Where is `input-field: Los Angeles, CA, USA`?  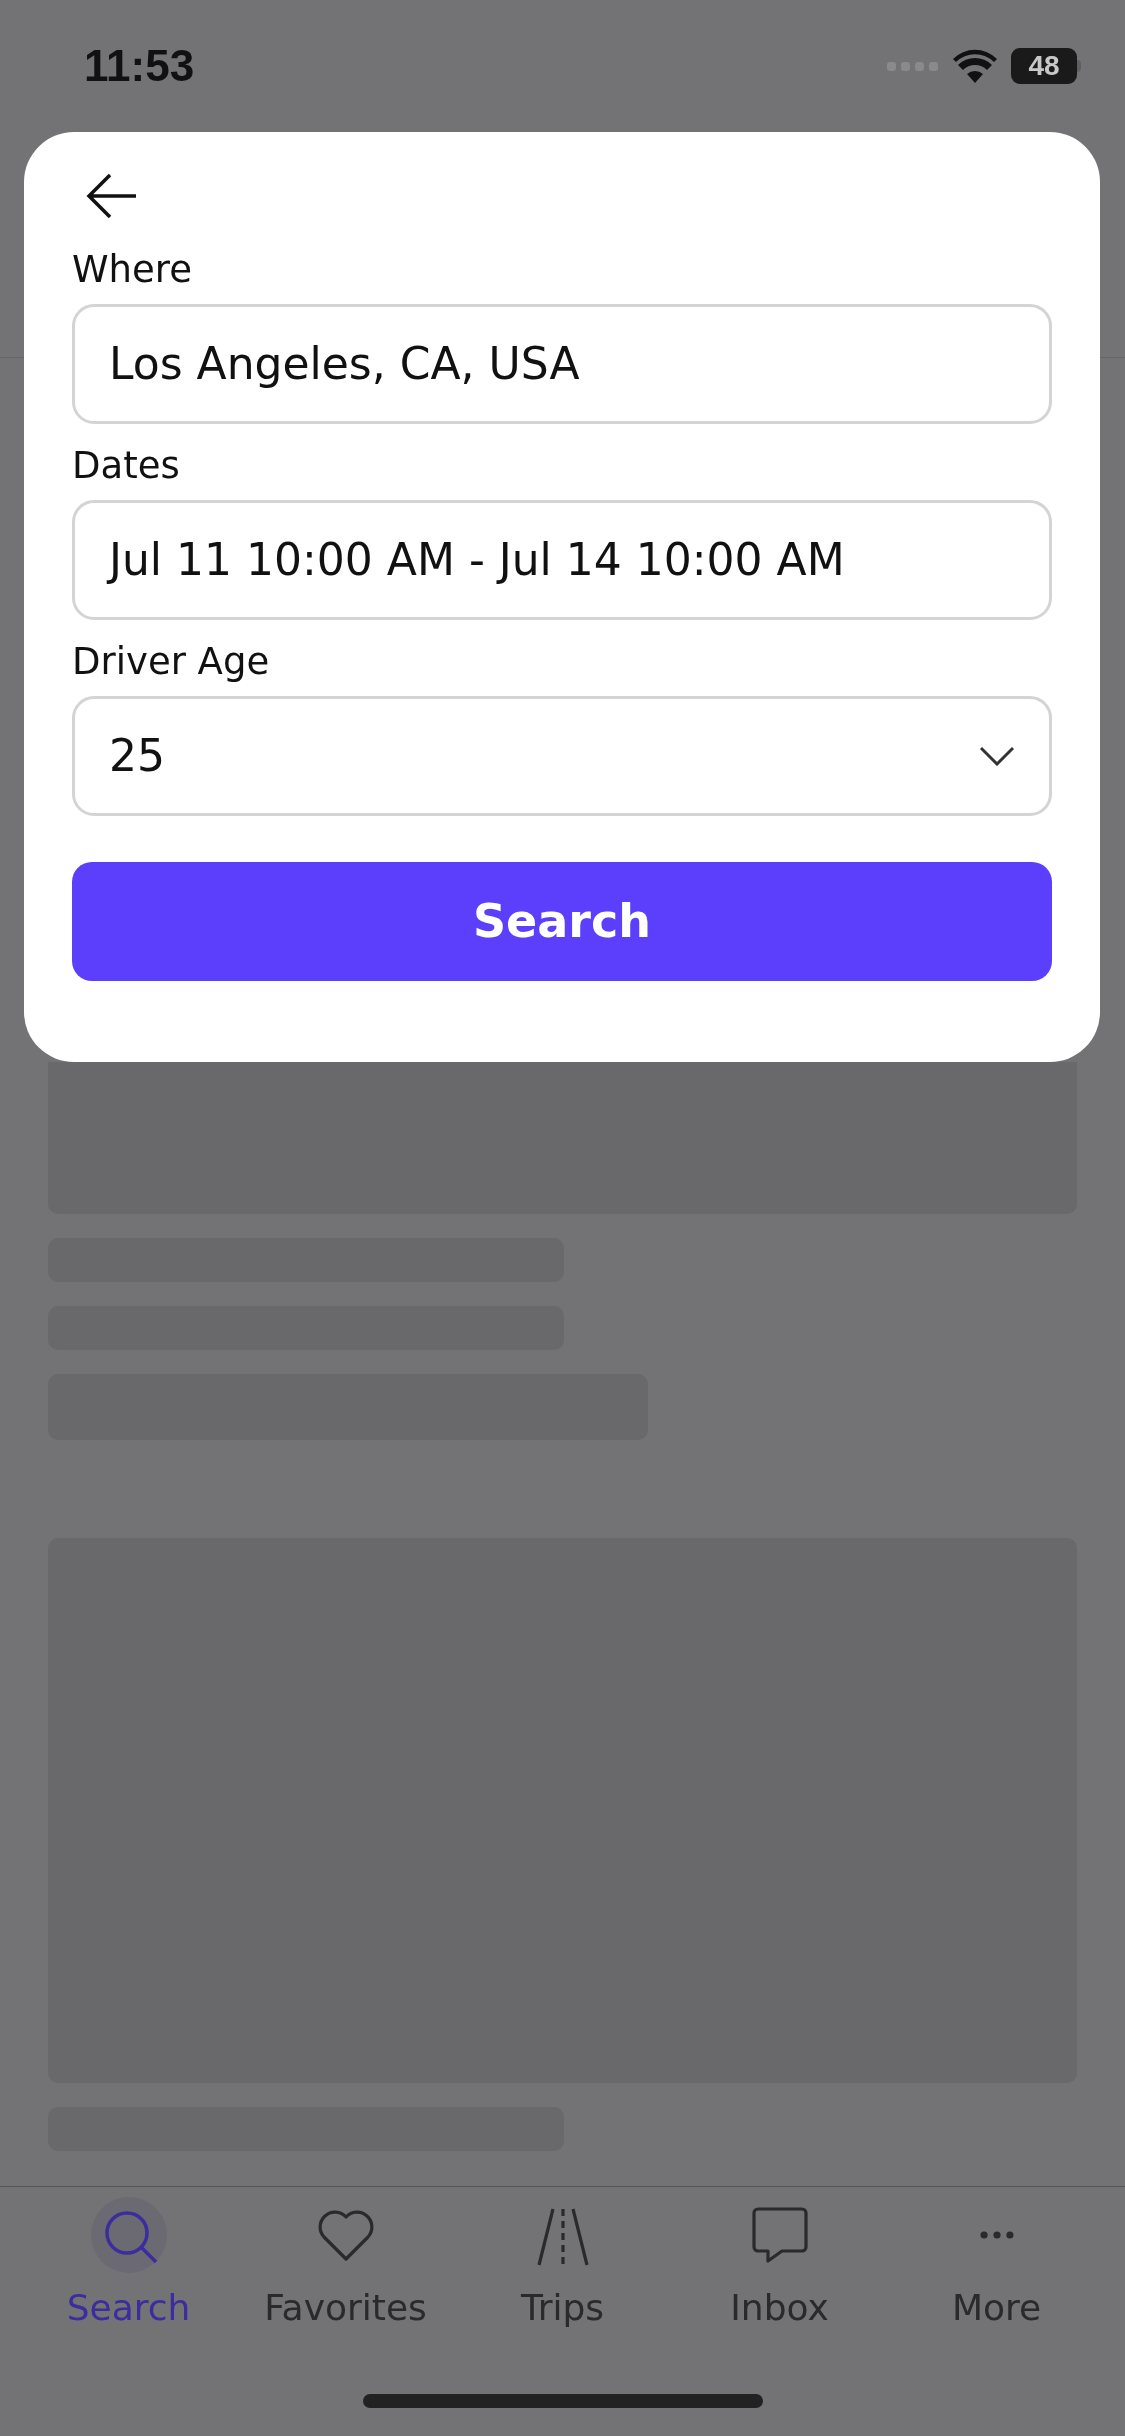
input-field: Los Angeles, CA, USA is located at coordinates (562, 364).